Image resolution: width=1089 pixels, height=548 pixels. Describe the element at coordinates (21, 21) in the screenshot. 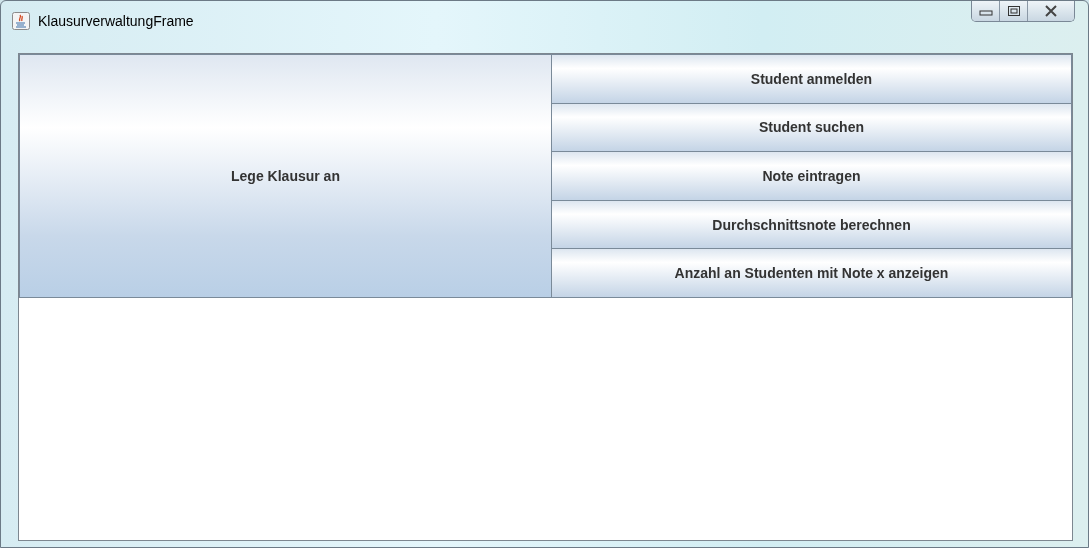

I see `app-icon` at that location.